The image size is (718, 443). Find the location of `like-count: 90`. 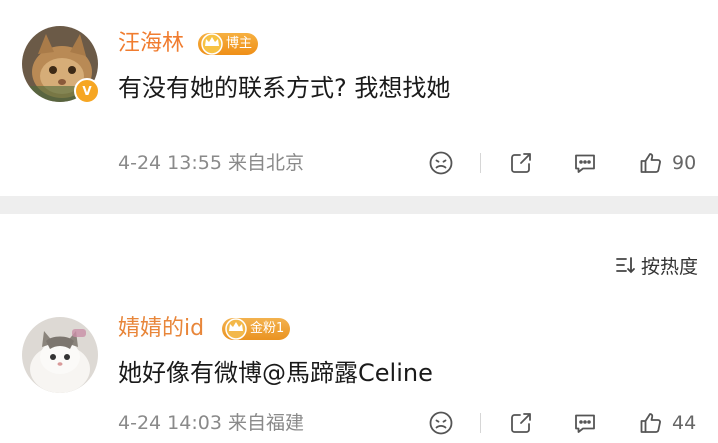

like-count: 90 is located at coordinates (684, 163).